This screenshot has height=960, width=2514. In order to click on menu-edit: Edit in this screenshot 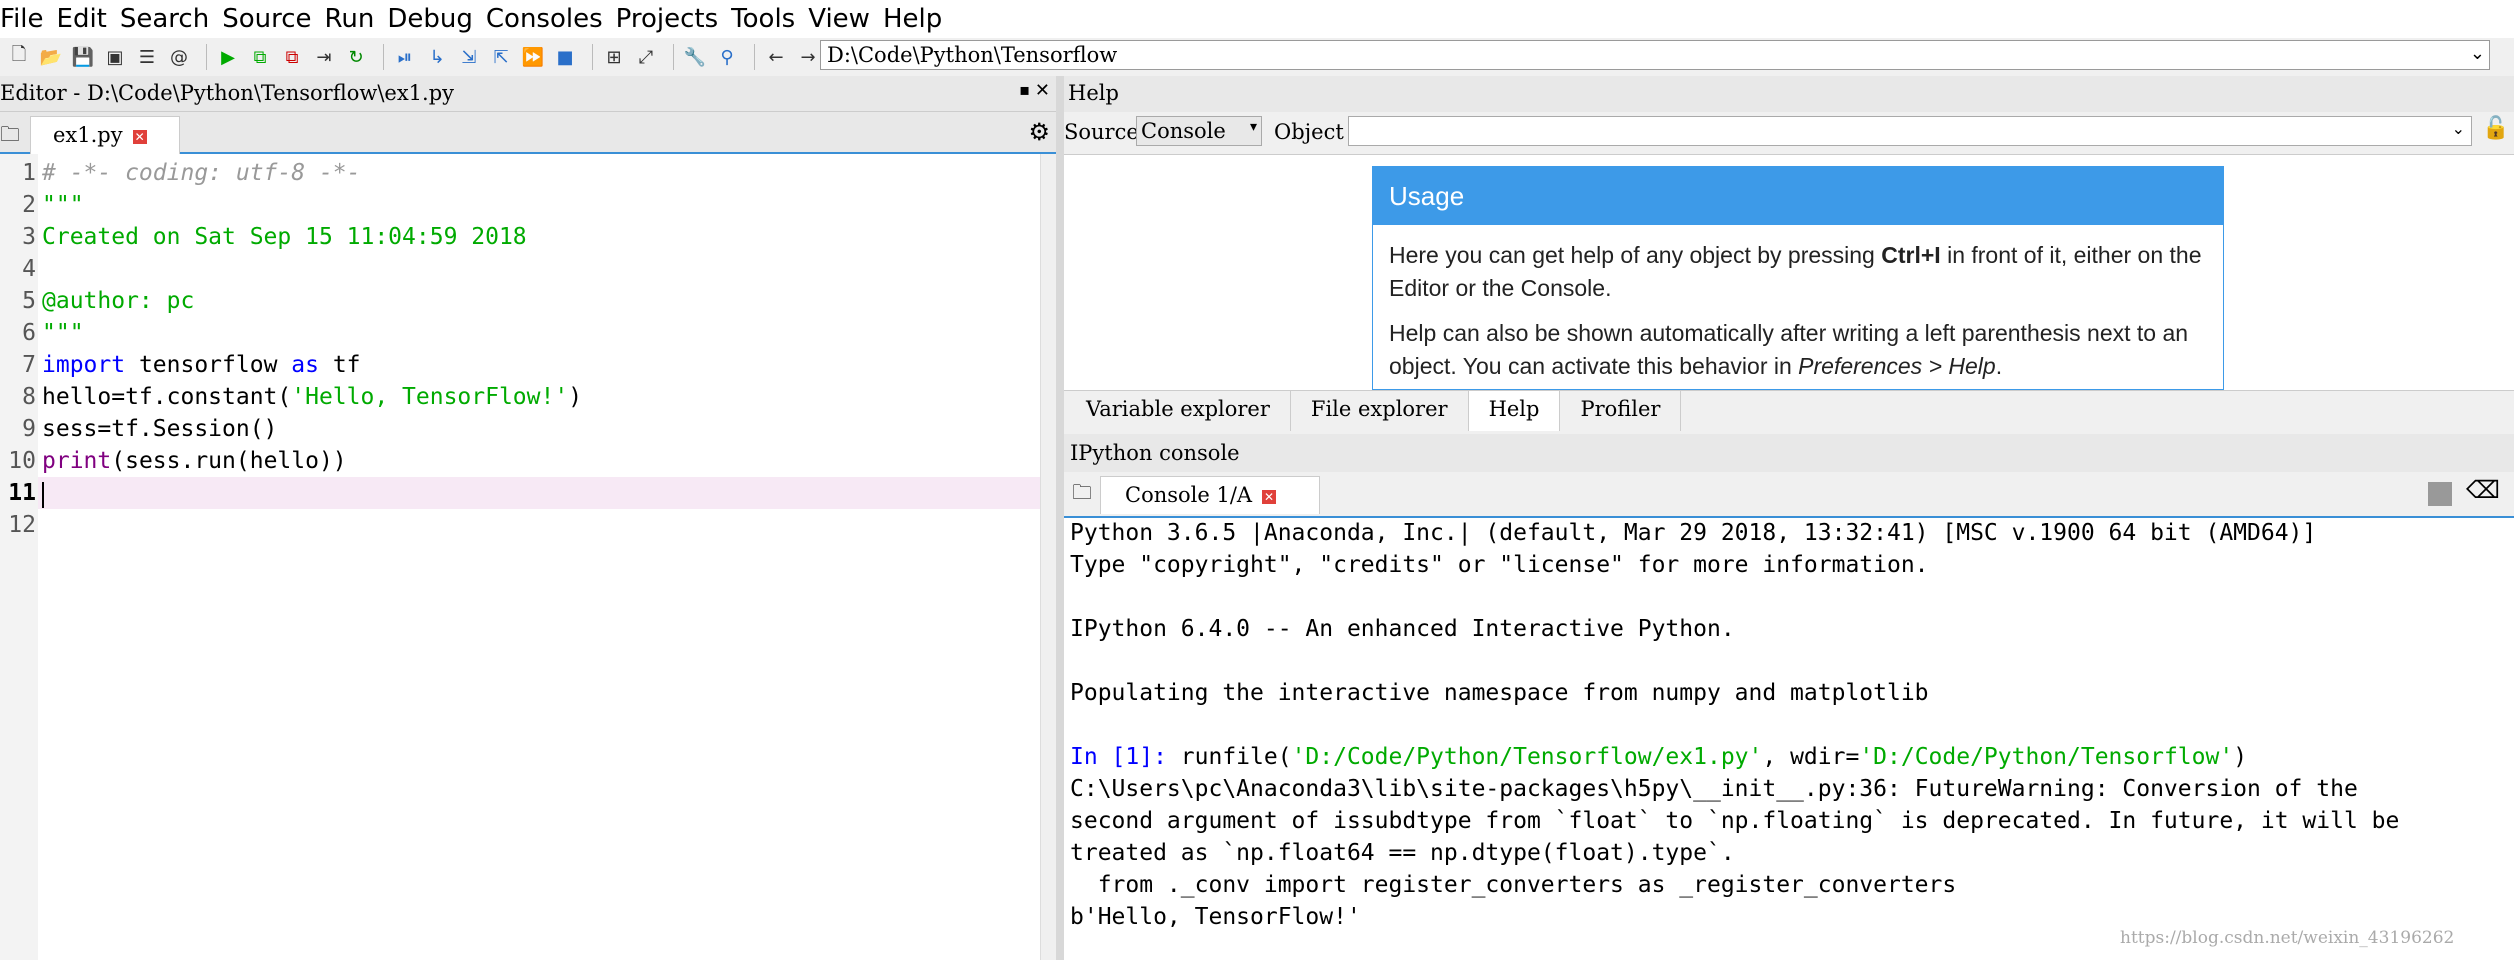, I will do `click(84, 19)`.